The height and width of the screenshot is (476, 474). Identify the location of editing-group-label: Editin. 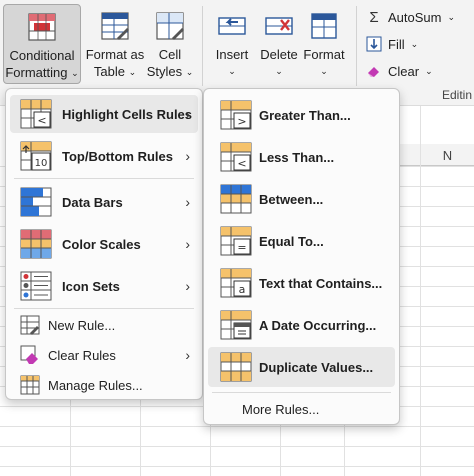
(456, 95).